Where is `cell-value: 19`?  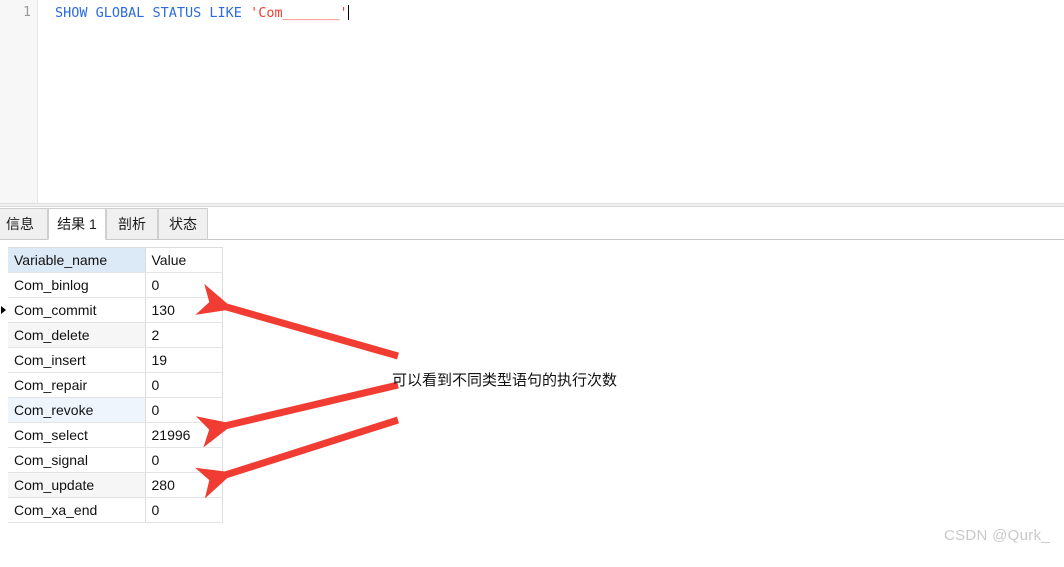 cell-value: 19 is located at coordinates (184, 360).